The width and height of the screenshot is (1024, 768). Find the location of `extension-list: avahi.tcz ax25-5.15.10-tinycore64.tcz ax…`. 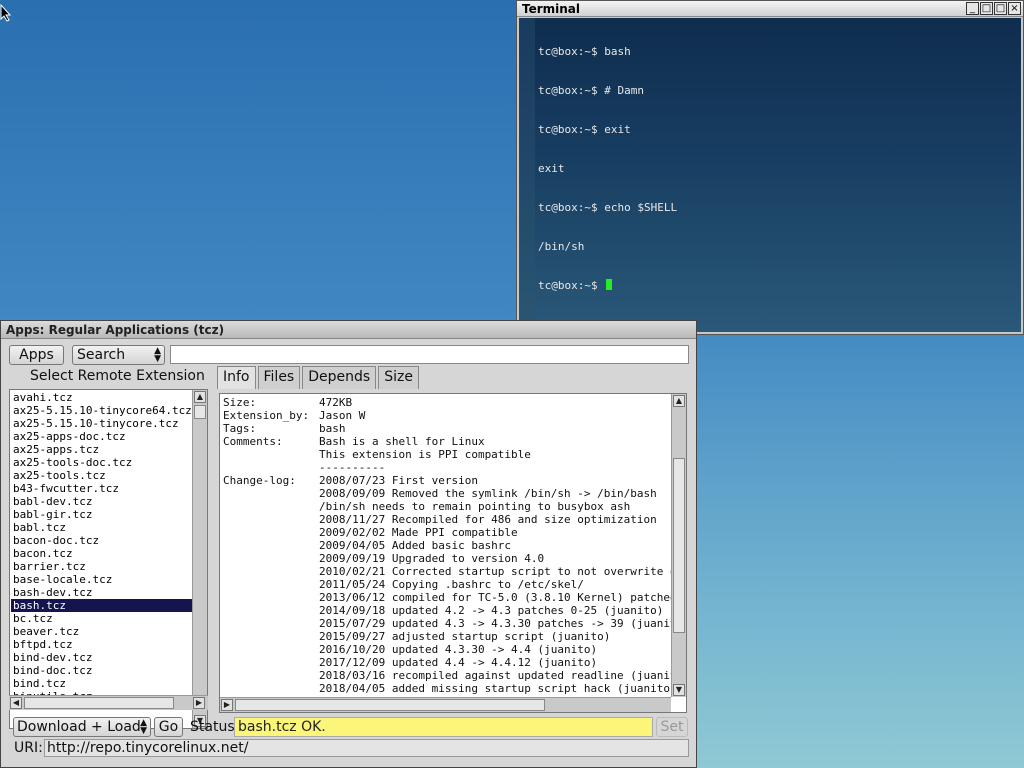

extension-list: avahi.tcz ax25-5.15.10-tinycore64.tcz ax… is located at coordinates (108, 559).